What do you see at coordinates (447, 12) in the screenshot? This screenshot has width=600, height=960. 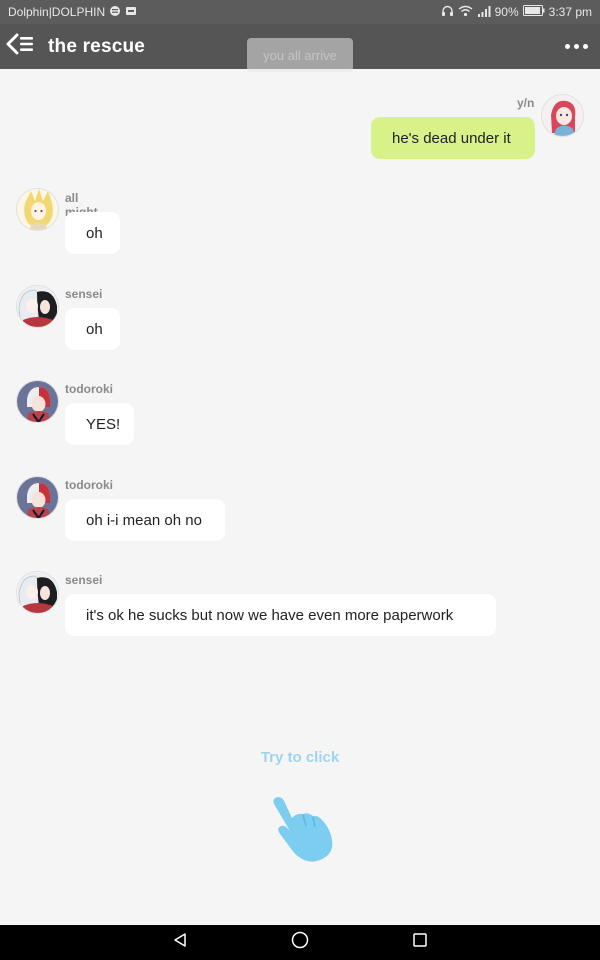 I see `headphones-icon` at bounding box center [447, 12].